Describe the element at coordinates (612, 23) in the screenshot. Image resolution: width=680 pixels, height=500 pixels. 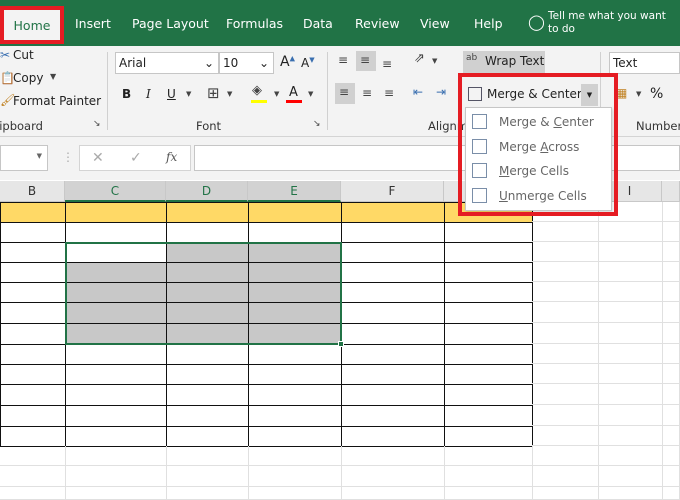
I see `tell-me-search: Tell me what you want to do` at that location.